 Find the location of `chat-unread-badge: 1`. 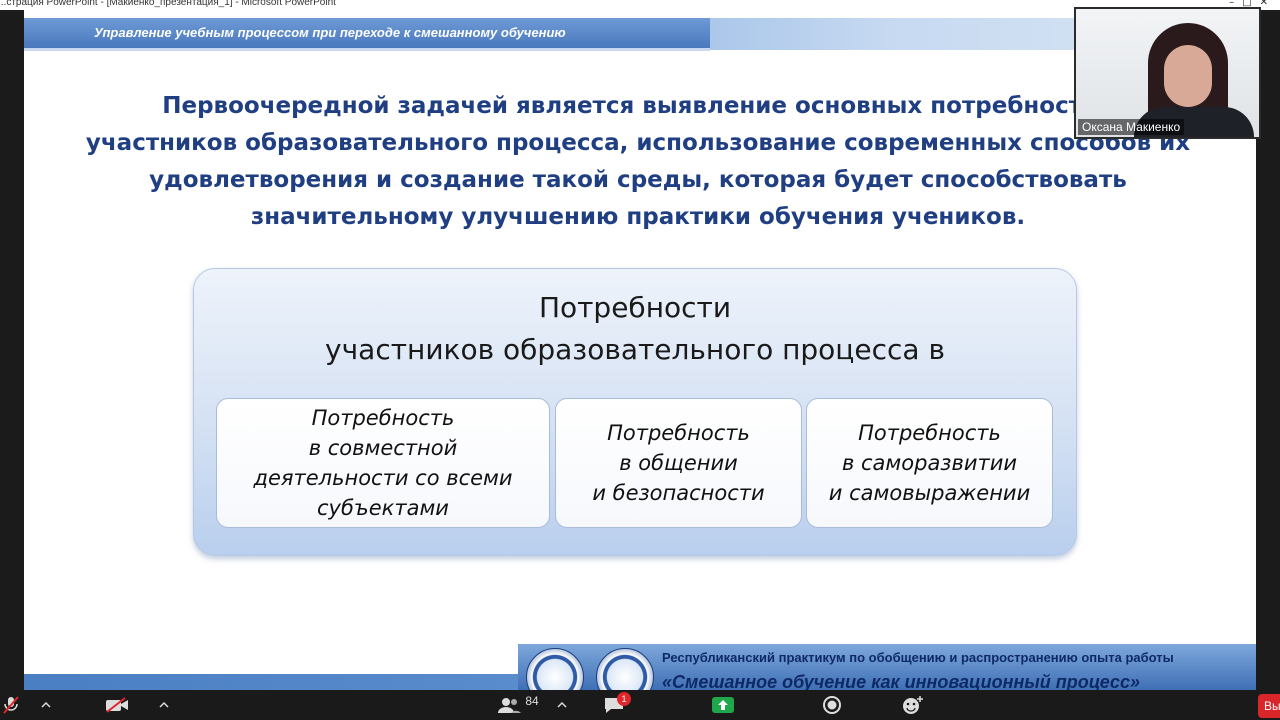

chat-unread-badge: 1 is located at coordinates (624, 699).